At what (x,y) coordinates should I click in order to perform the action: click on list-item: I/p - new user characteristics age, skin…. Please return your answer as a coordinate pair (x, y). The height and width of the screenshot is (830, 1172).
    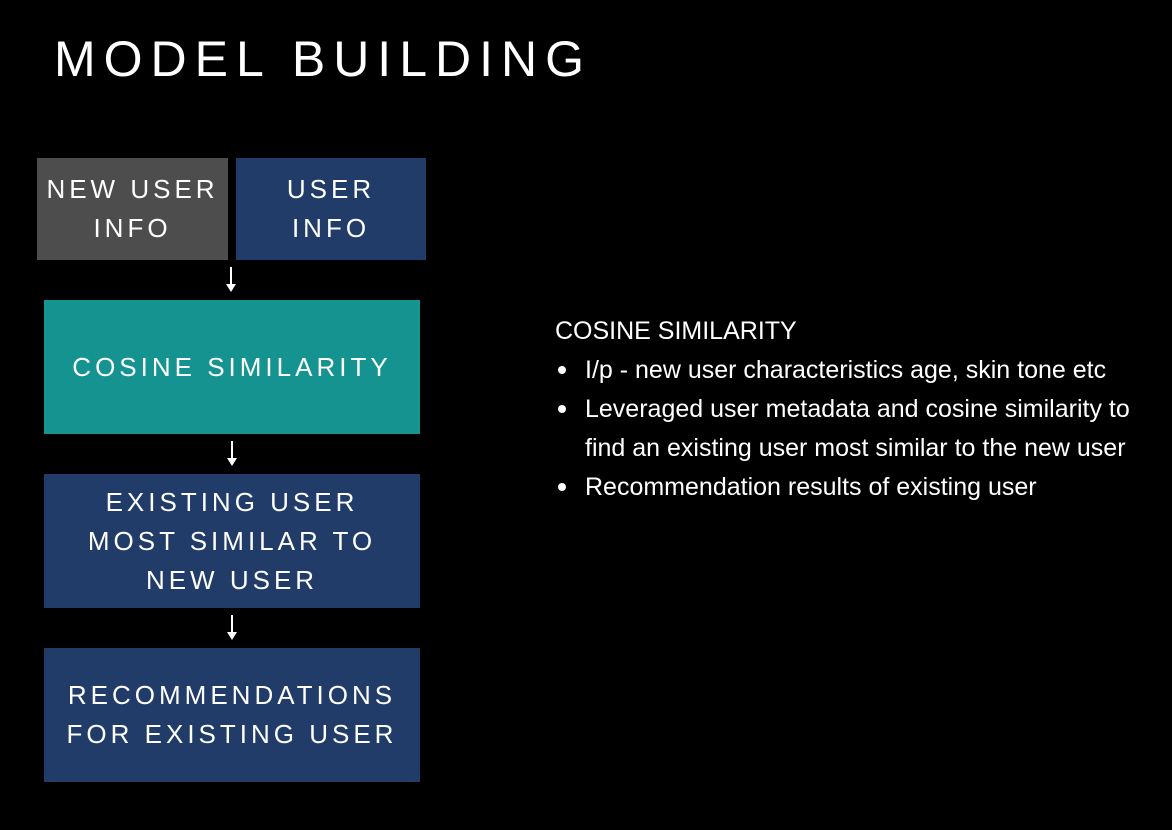
    Looking at the image, I should click on (855, 370).